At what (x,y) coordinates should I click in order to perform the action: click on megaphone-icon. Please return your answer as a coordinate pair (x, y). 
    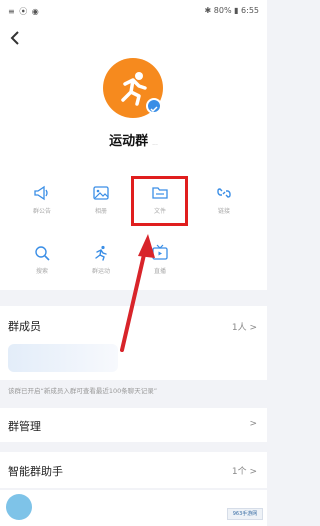
    Looking at the image, I should click on (41, 193).